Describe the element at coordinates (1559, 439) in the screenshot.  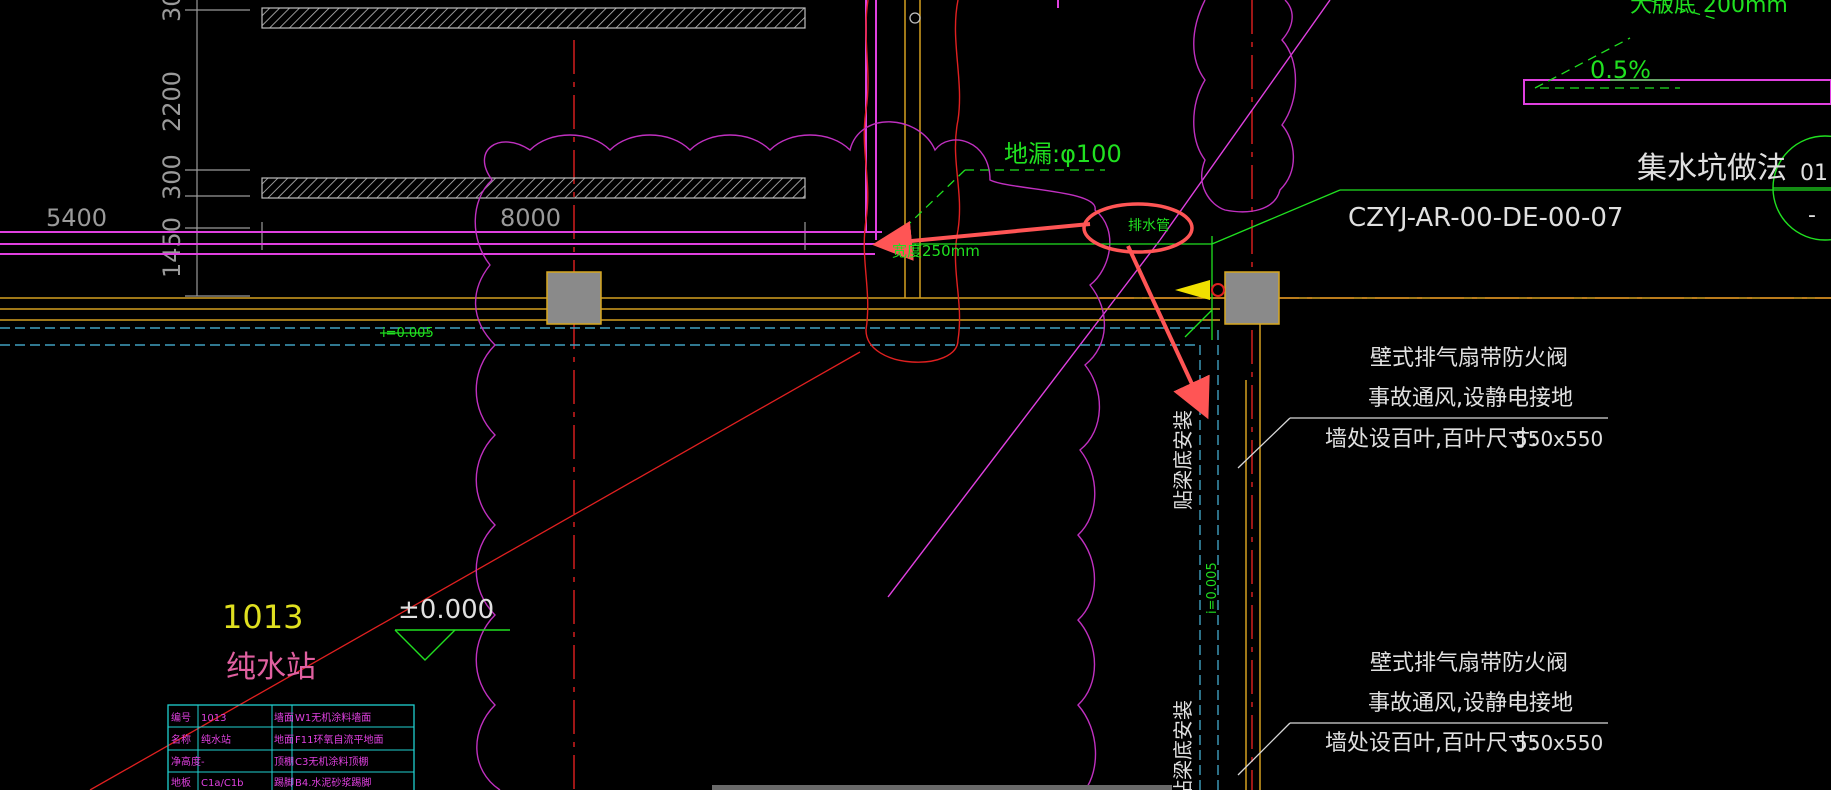
I see `fan-note-1-size: 550x550` at that location.